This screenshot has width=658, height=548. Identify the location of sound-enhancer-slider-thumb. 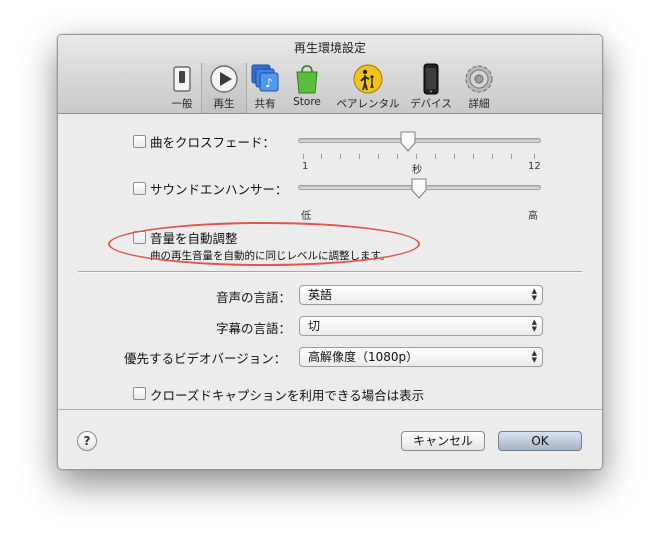
(419, 189).